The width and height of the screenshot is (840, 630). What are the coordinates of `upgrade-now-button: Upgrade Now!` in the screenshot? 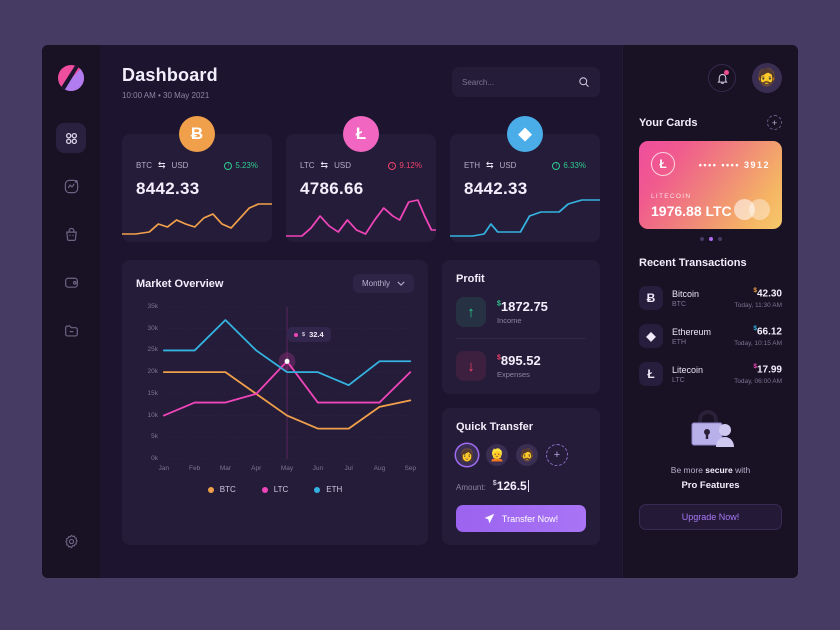 It's located at (710, 516).